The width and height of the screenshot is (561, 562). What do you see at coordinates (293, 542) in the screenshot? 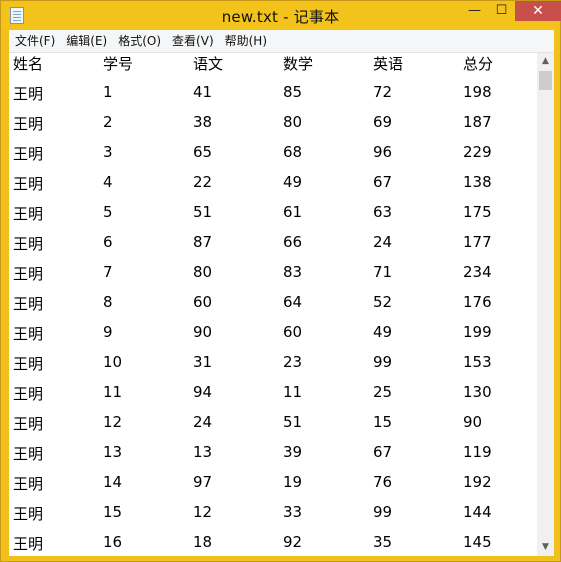
I see `cell-math: 92` at bounding box center [293, 542].